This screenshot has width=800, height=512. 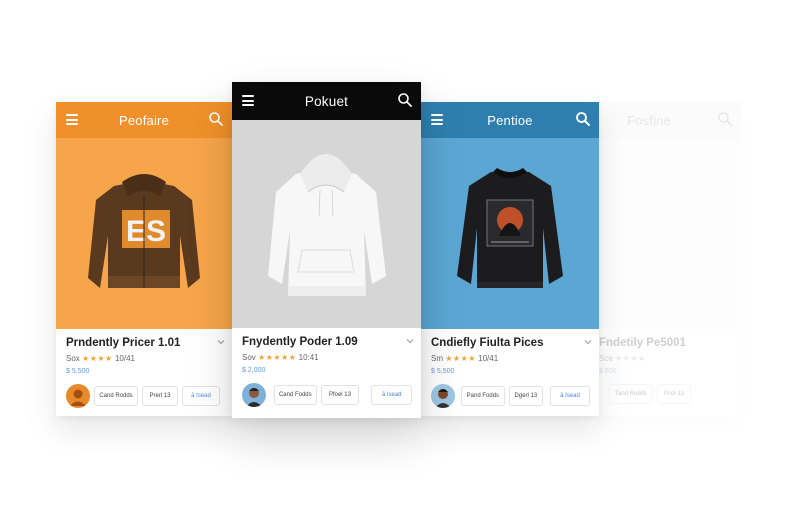 I want to click on card-action-button-1: Cand Fodds, so click(x=295, y=395).